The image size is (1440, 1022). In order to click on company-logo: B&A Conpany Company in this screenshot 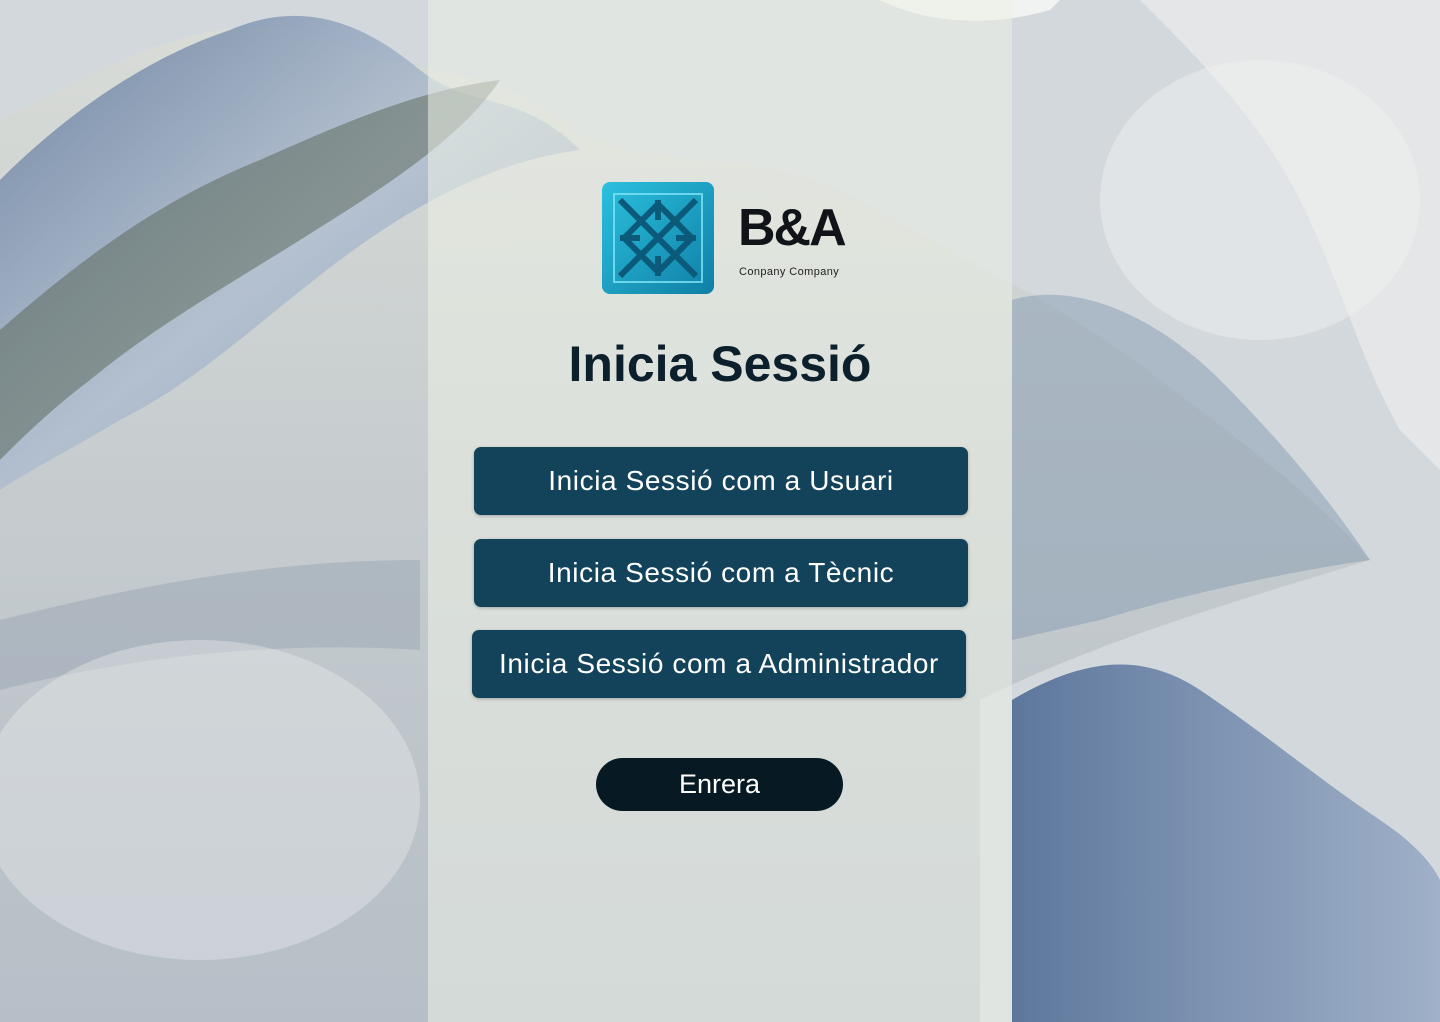, I will do `click(723, 239)`.